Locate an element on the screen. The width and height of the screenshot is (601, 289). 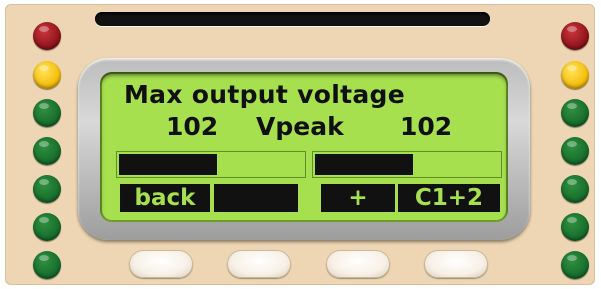
unit-label: Vpeak is located at coordinates (300, 126).